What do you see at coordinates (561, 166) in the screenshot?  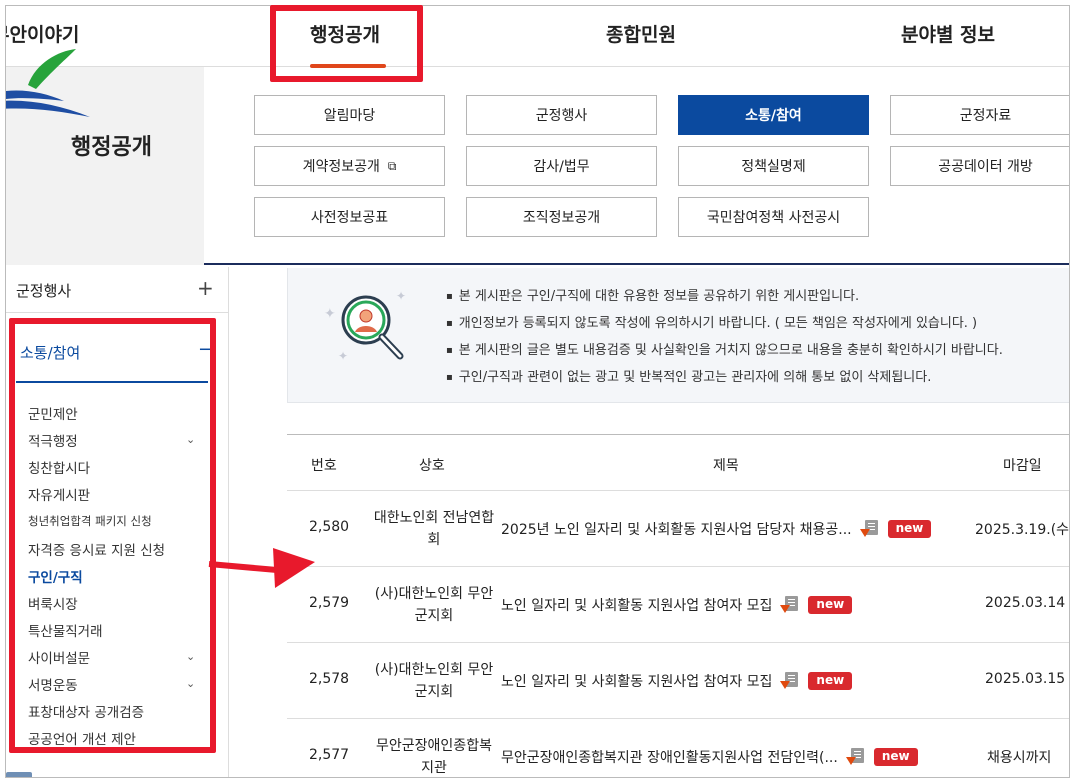 I see `btn-audit-legal: 감사/법무` at bounding box center [561, 166].